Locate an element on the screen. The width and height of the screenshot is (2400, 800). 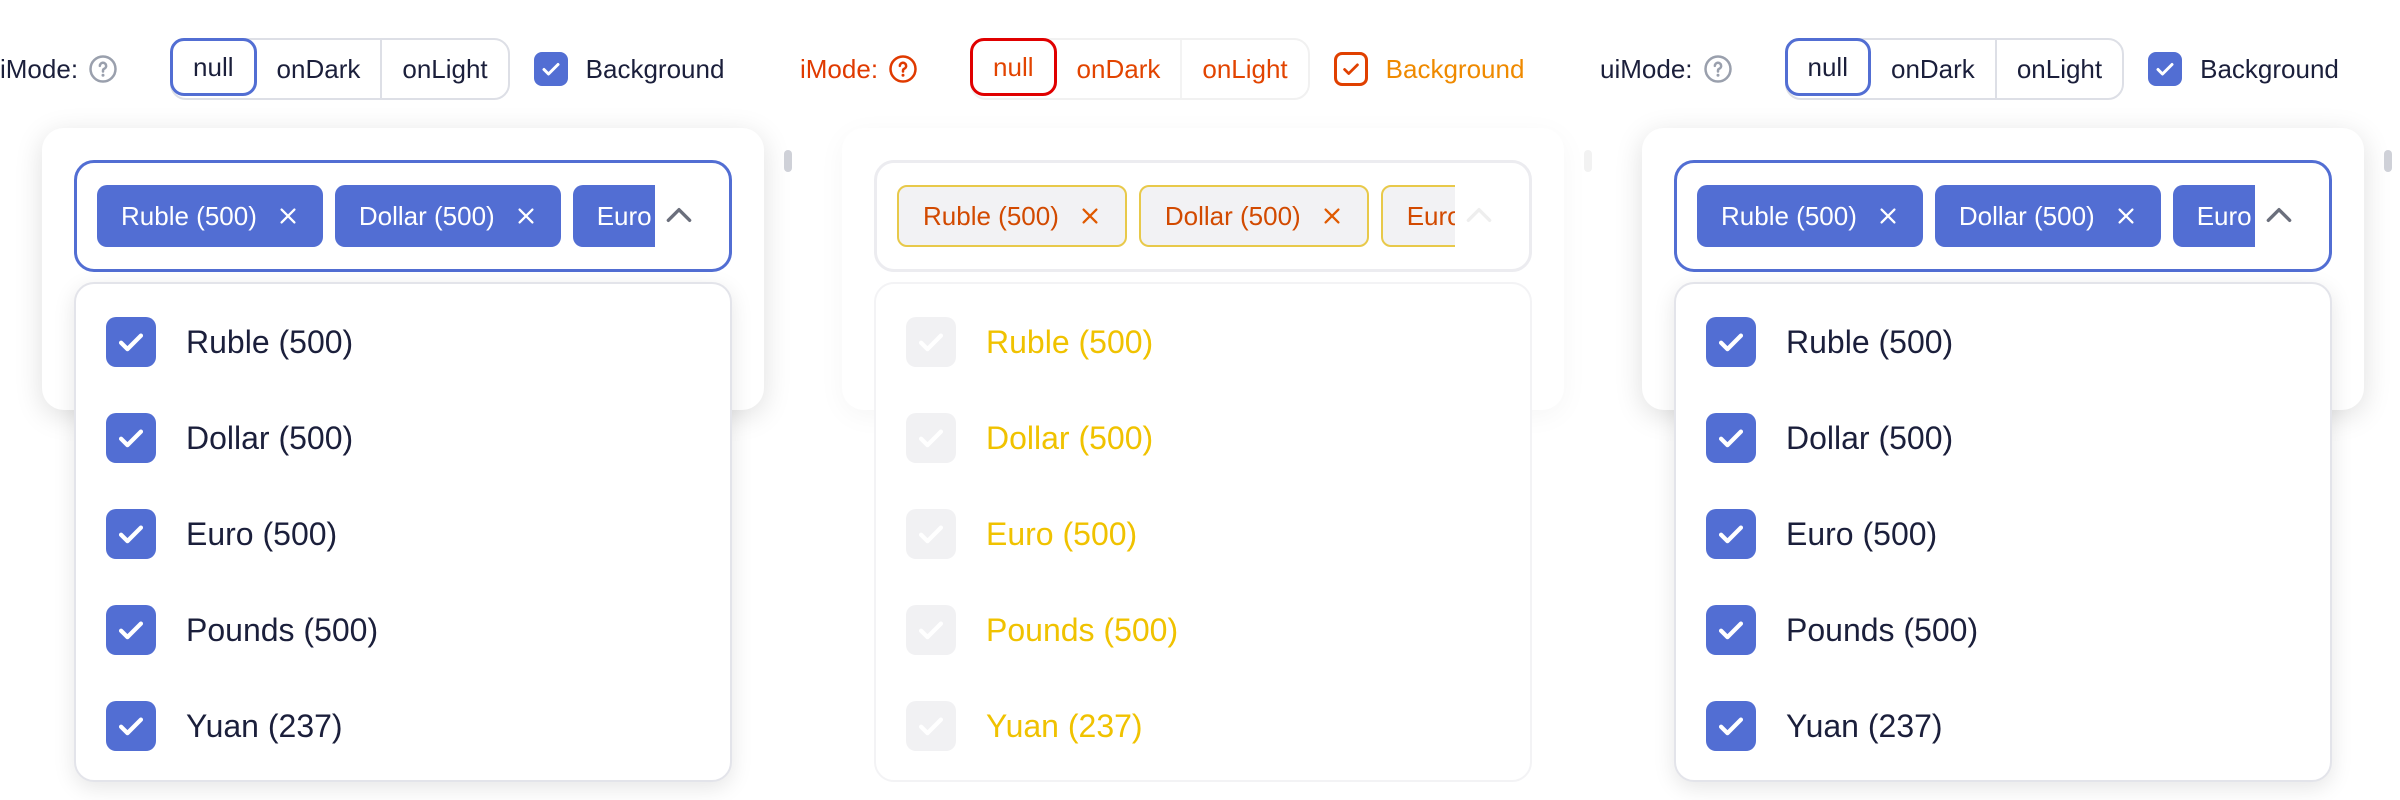
tag-dollar: Dollar (500) is located at coordinates (2047, 216).